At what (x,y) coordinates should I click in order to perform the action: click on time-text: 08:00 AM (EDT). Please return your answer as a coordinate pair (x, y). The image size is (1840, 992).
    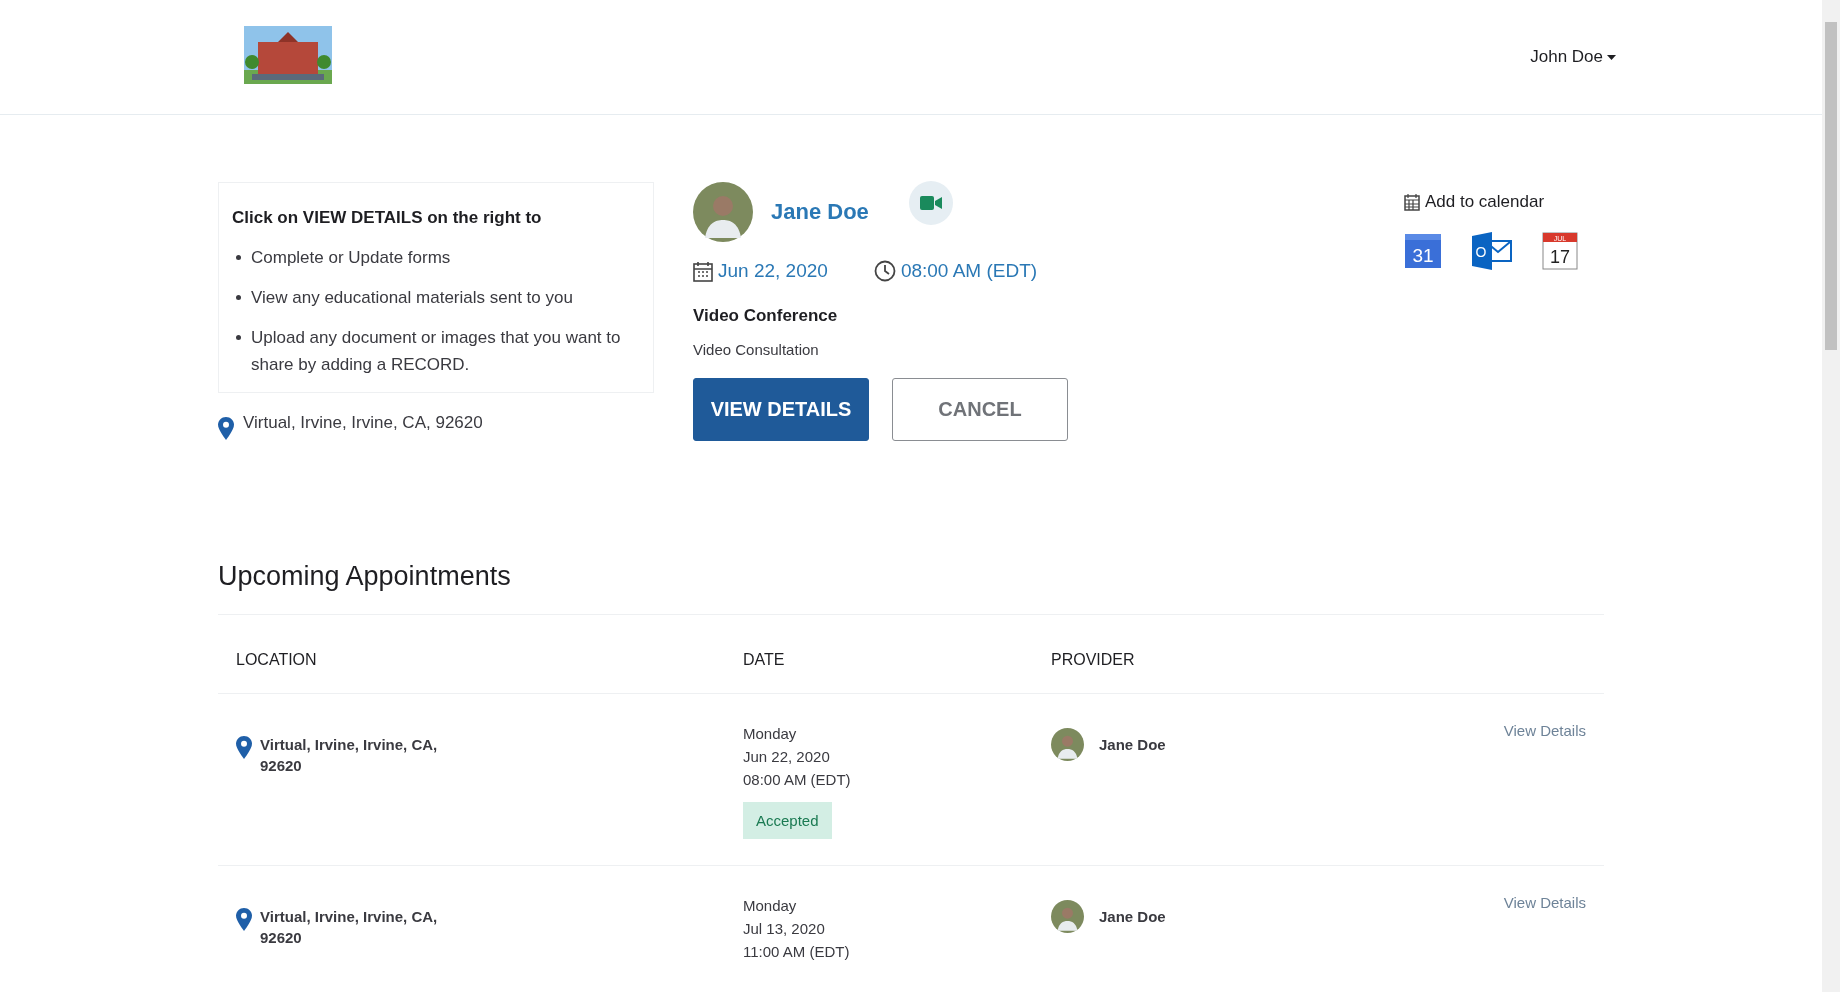
    Looking at the image, I should click on (797, 780).